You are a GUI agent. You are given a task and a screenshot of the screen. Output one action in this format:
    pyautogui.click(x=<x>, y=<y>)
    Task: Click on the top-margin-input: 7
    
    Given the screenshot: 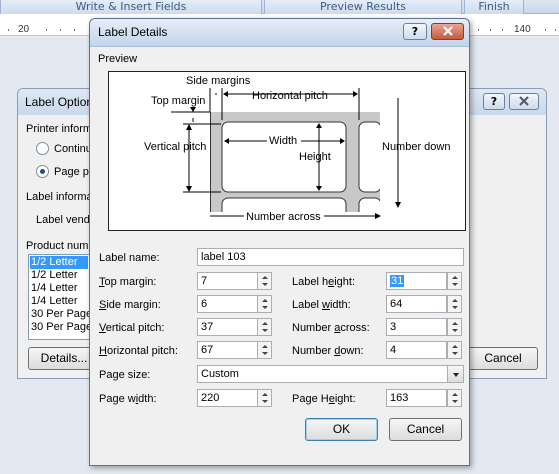 What is the action you would take?
    pyautogui.click(x=227, y=281)
    